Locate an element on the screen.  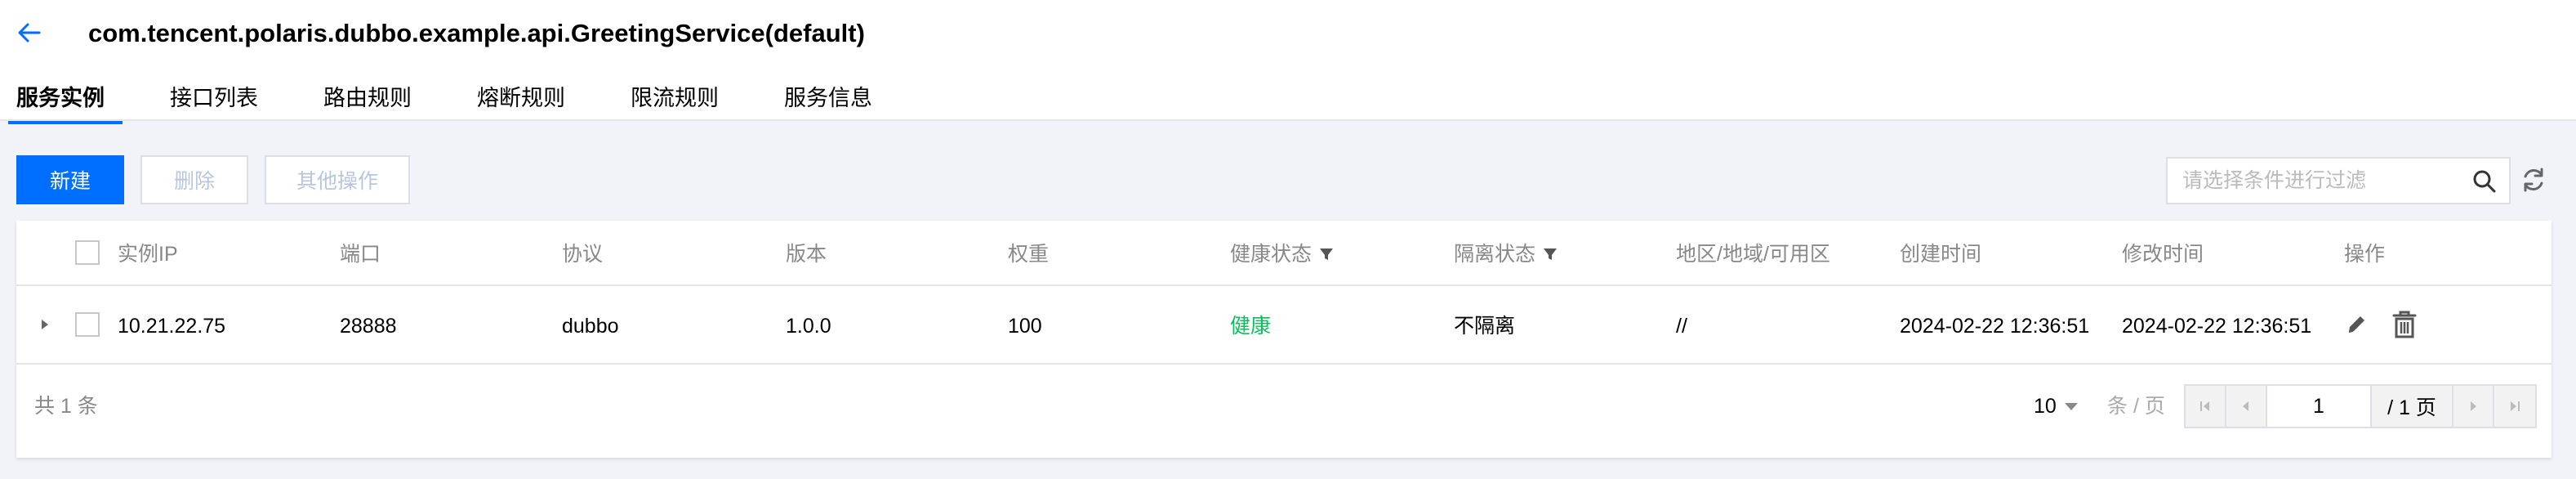
last-page-icon is located at coordinates (2515, 406).